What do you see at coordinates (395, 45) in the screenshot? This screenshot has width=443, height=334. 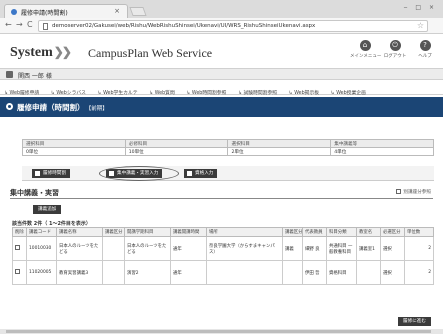 I see `logout-icon: ⏻` at bounding box center [395, 45].